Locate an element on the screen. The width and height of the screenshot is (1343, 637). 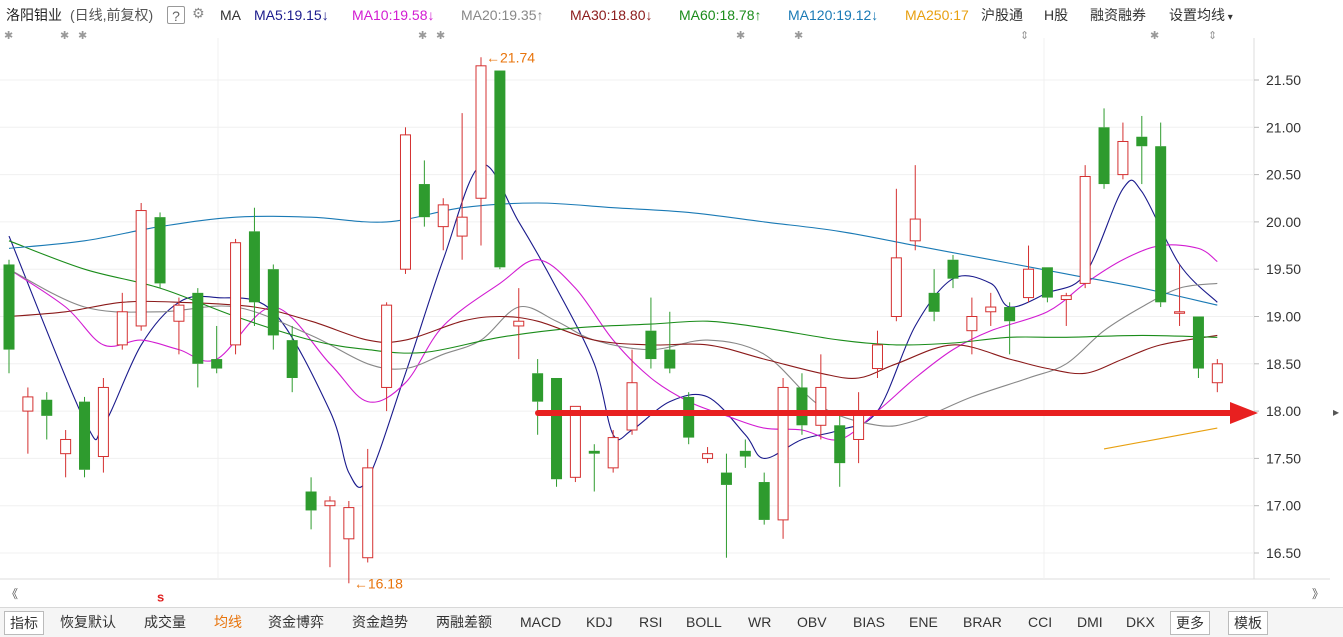
ma120-value: MA120:19.12↓ is located at coordinates (833, 15).